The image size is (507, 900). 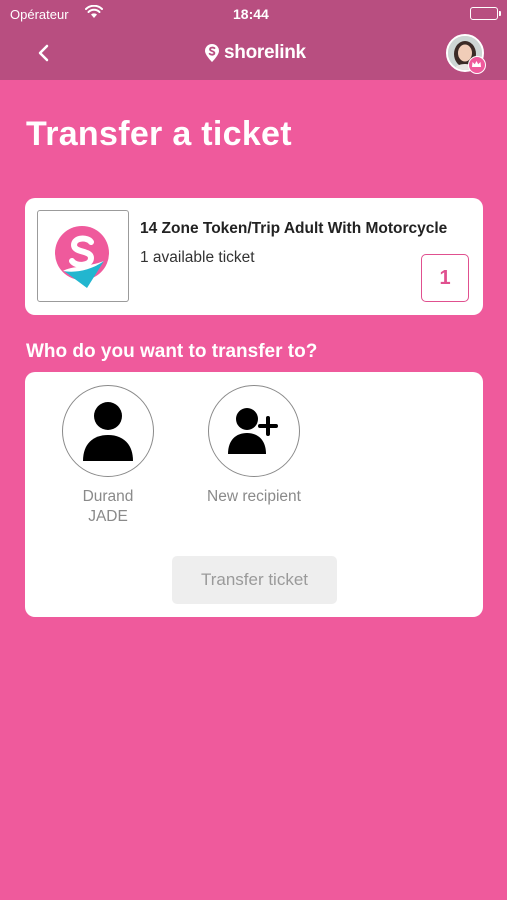 What do you see at coordinates (39, 14) in the screenshot?
I see `carrier-label: Opérateur` at bounding box center [39, 14].